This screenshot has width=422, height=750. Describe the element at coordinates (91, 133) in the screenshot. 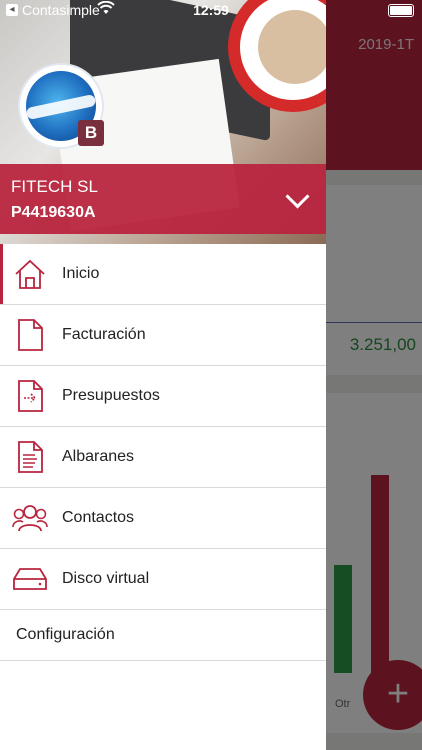

I see `plan-badge: B` at that location.